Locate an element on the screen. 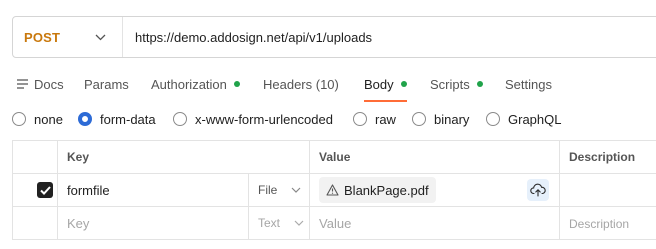 This screenshot has width=656, height=249. doc-icon is located at coordinates (22, 84).